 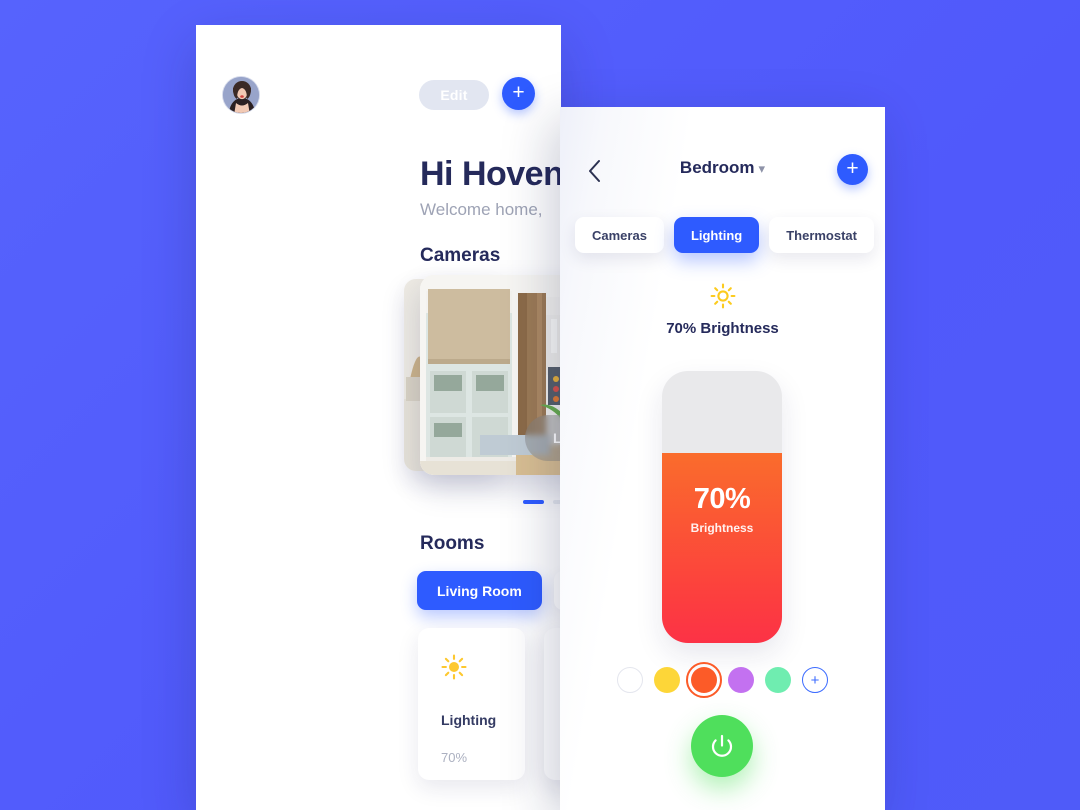 I want to click on greeting-subtitle: Welcome home,, so click(x=481, y=209).